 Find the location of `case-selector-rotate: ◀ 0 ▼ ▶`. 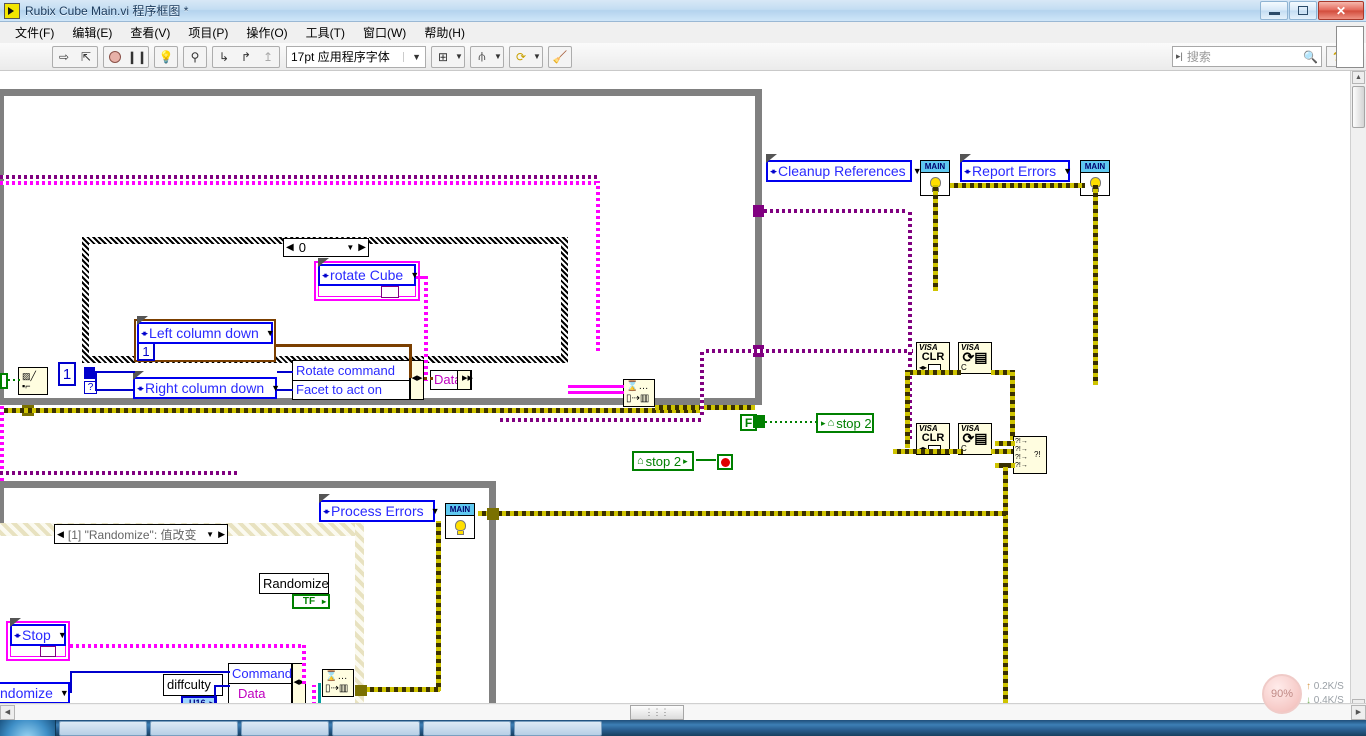

case-selector-rotate: ◀ 0 ▼ ▶ is located at coordinates (326, 247).